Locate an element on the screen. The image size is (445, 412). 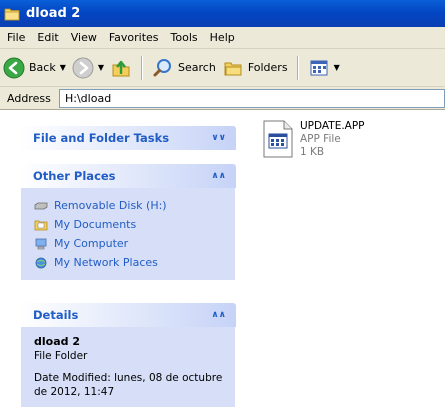
title-bar: dload 2 is located at coordinates (222, 13).